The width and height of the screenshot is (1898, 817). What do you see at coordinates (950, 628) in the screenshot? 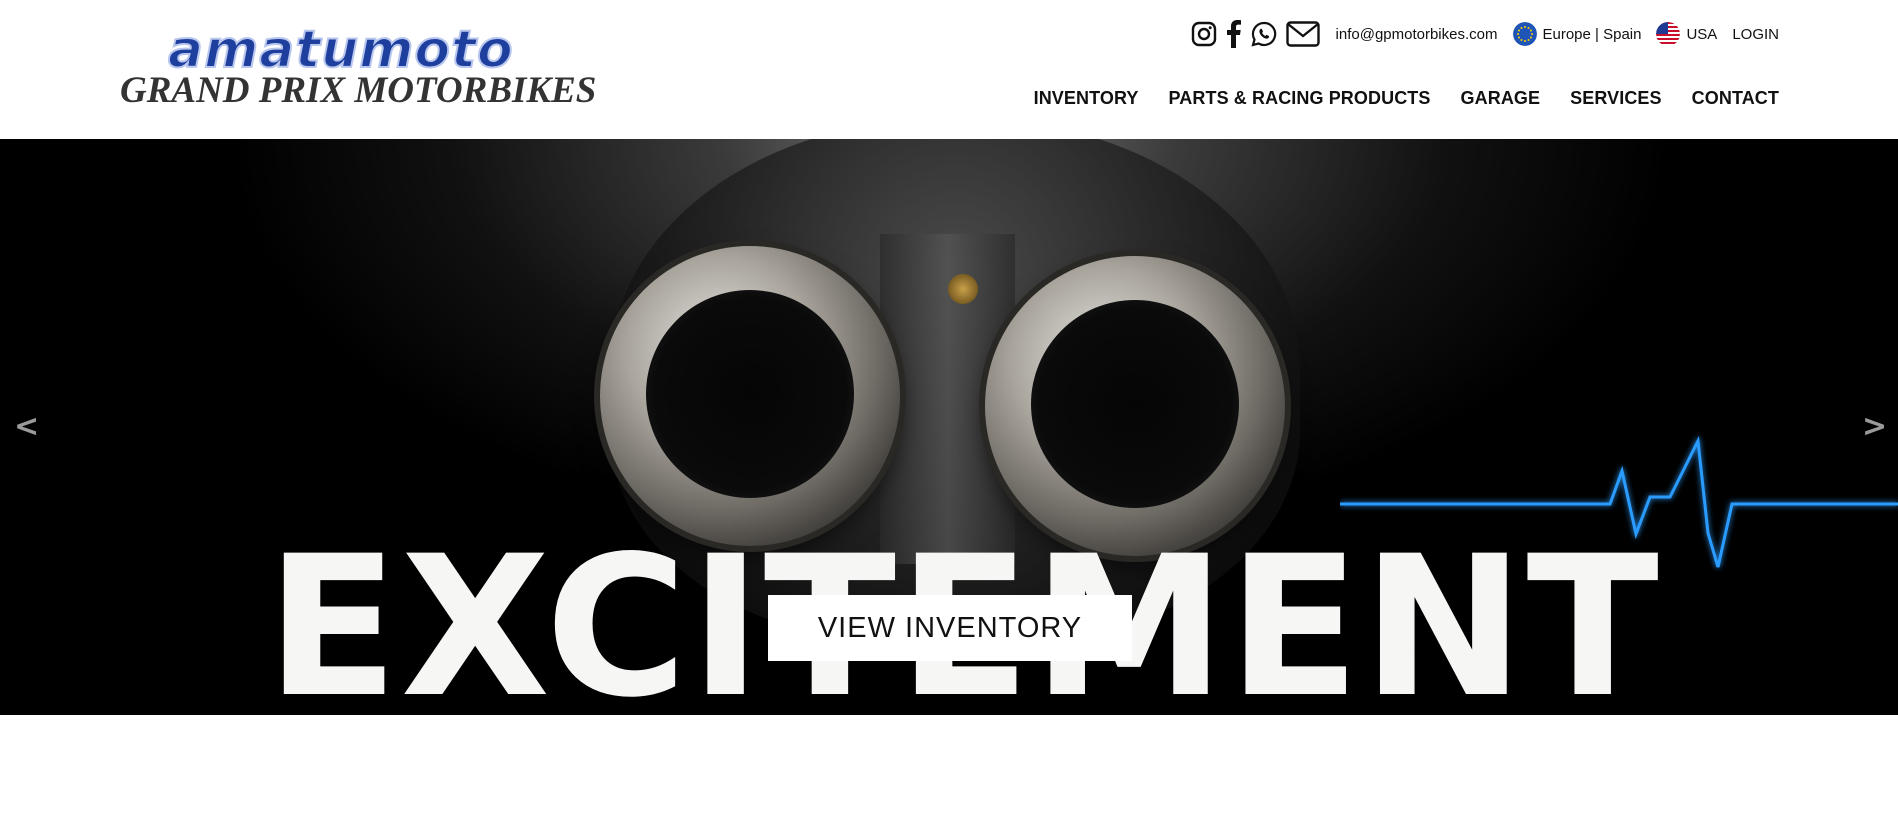
I see `view-inventory-button: VIEW INVENTORY` at bounding box center [950, 628].